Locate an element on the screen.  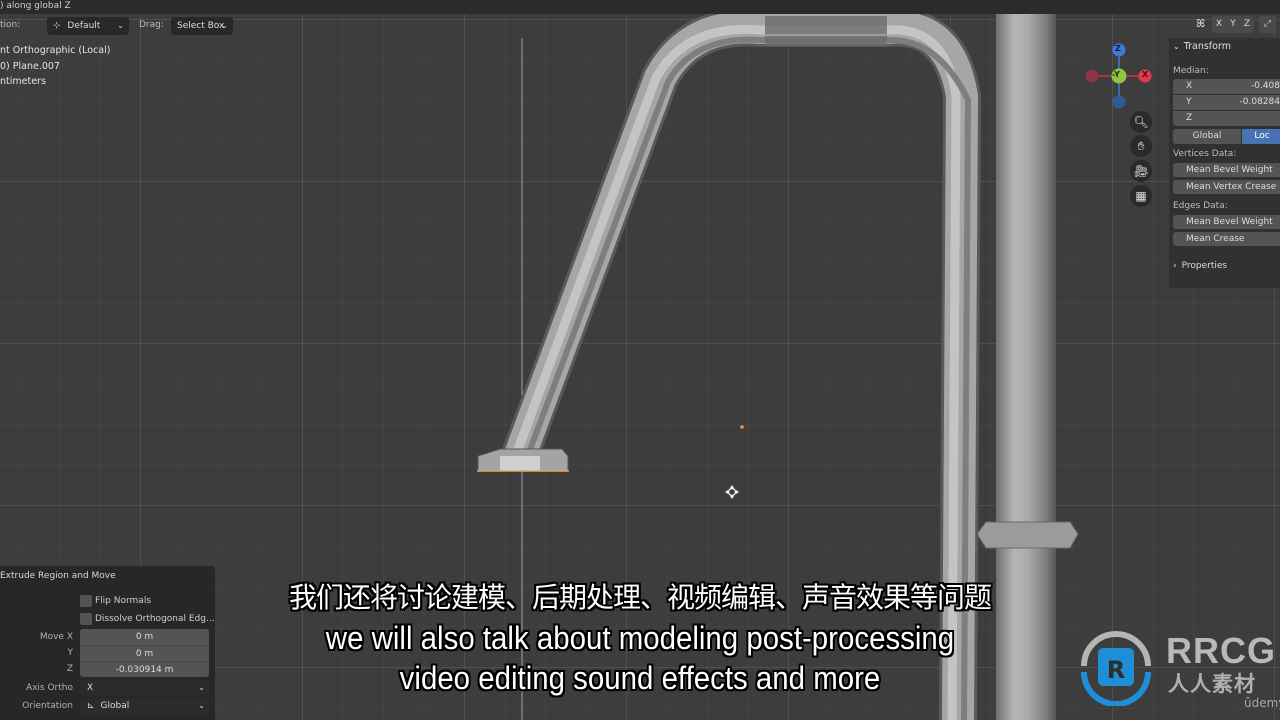
brand-name: RRCG is located at coordinates (1221, 650).